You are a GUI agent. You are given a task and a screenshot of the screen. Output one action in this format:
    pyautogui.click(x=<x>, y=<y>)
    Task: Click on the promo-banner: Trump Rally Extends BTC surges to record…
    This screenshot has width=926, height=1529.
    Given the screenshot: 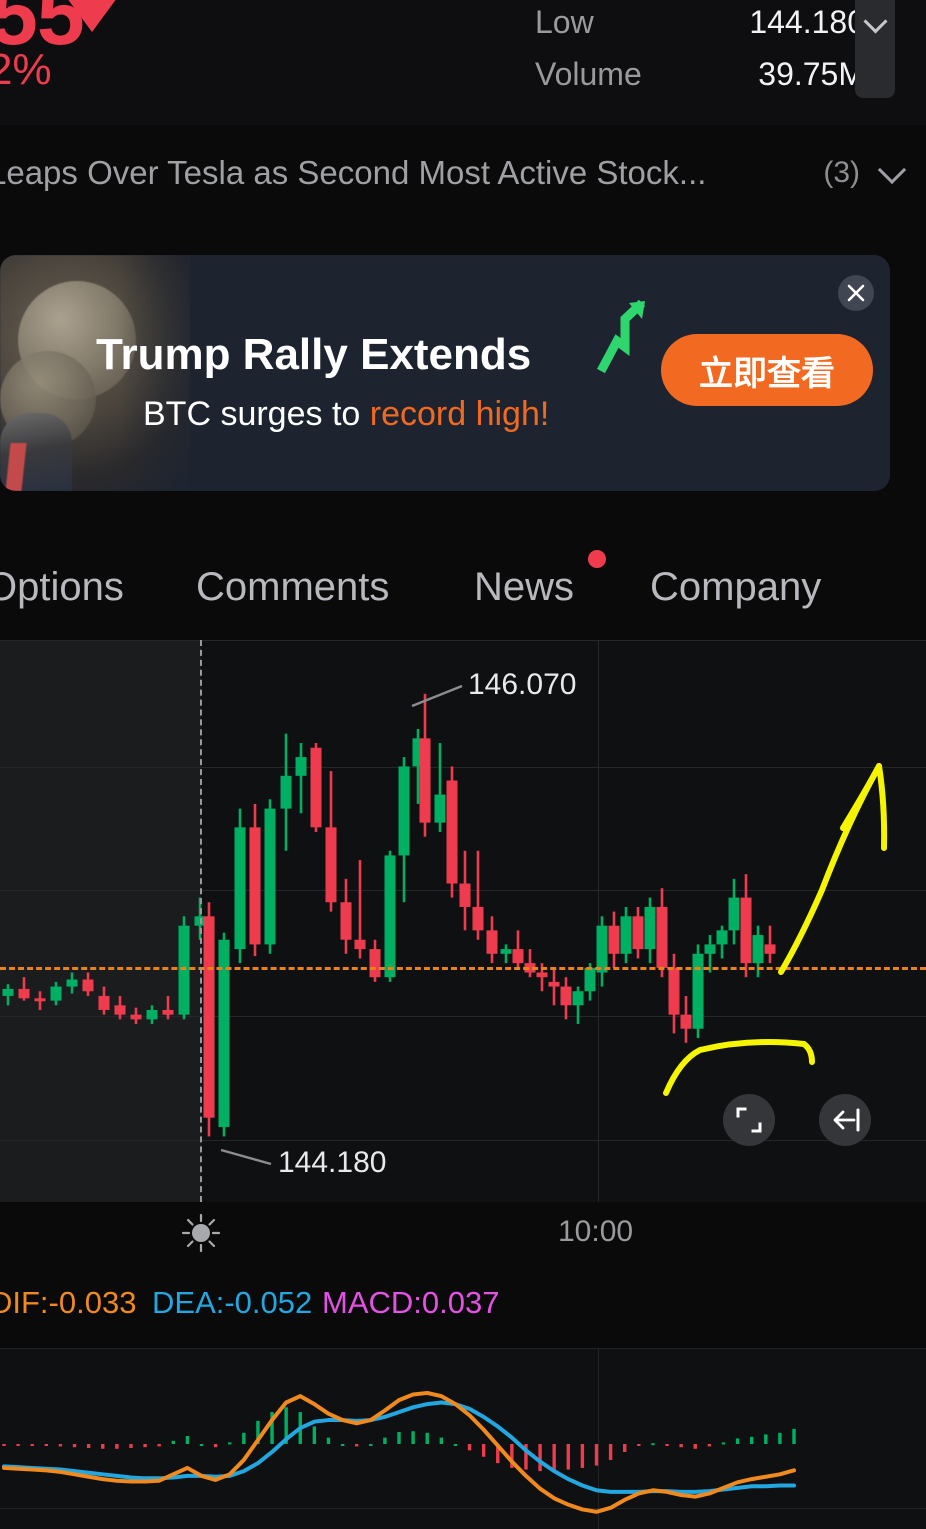 What is the action you would take?
    pyautogui.click(x=445, y=373)
    